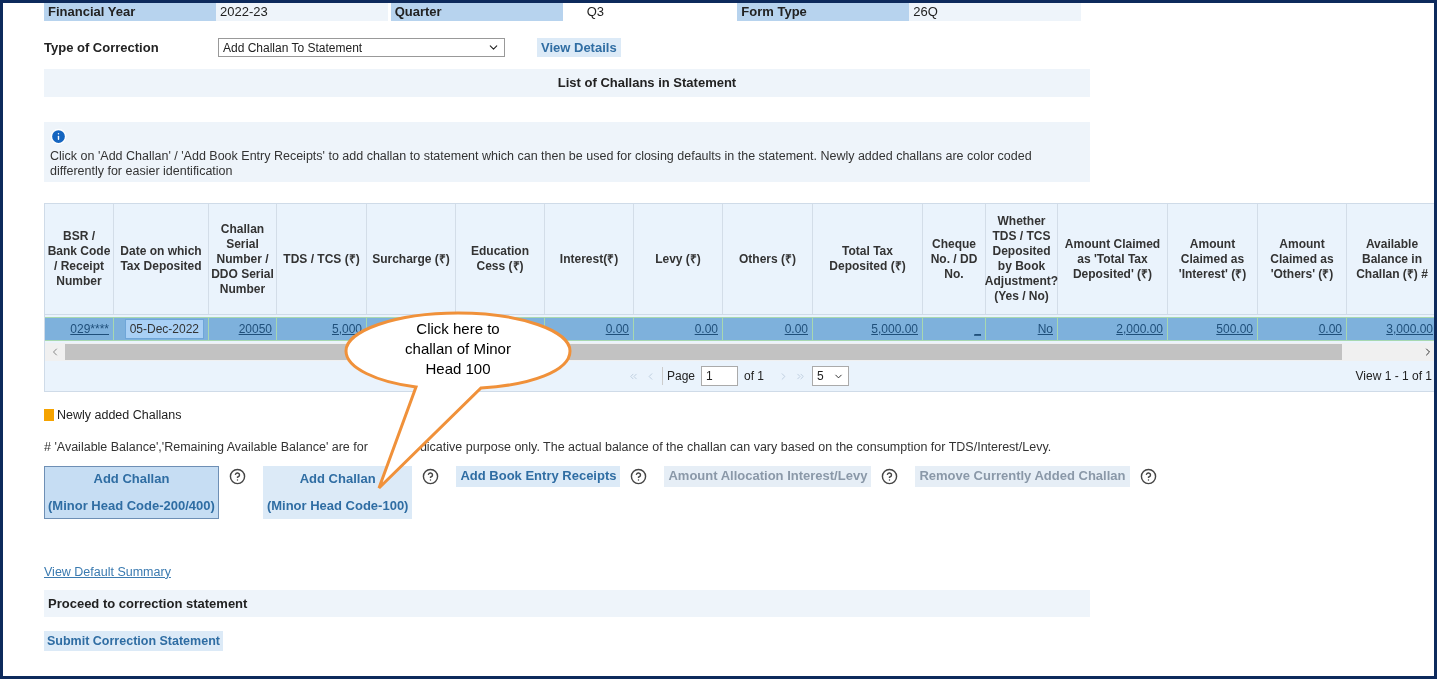 This screenshot has width=1437, height=679. I want to click on submit-correction-button: Submit Correction Statement, so click(133, 641).